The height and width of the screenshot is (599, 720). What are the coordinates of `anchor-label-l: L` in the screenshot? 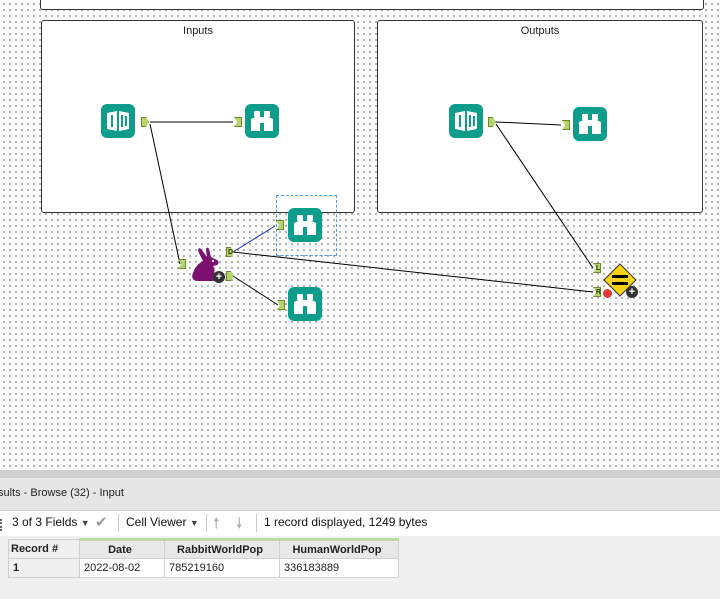 It's located at (598, 268).